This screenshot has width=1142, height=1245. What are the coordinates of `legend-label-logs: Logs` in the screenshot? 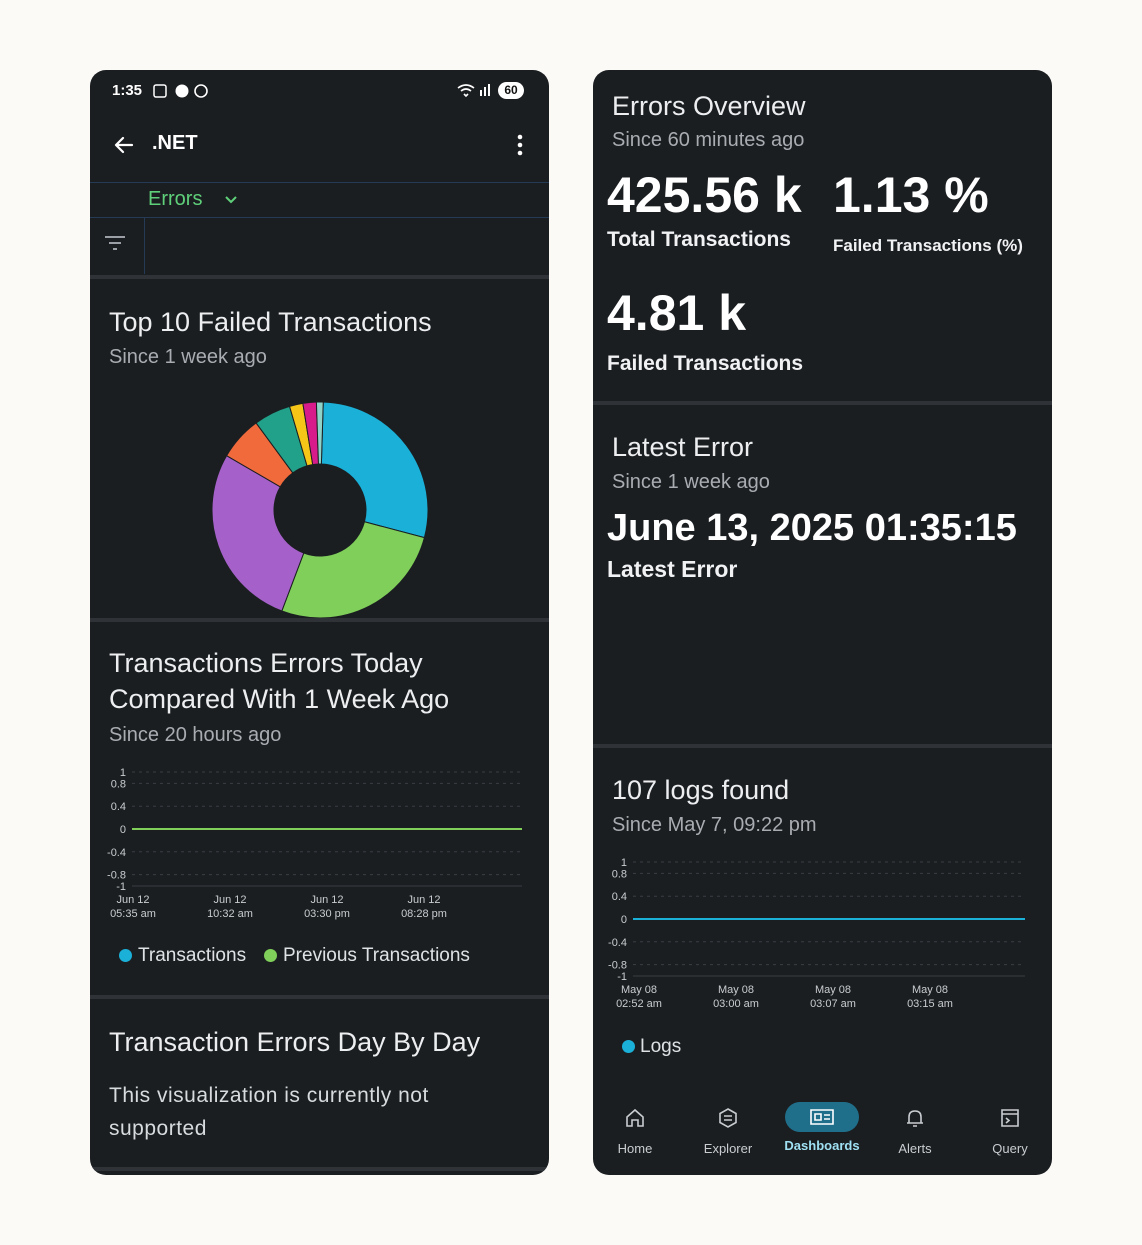 It's located at (661, 1046).